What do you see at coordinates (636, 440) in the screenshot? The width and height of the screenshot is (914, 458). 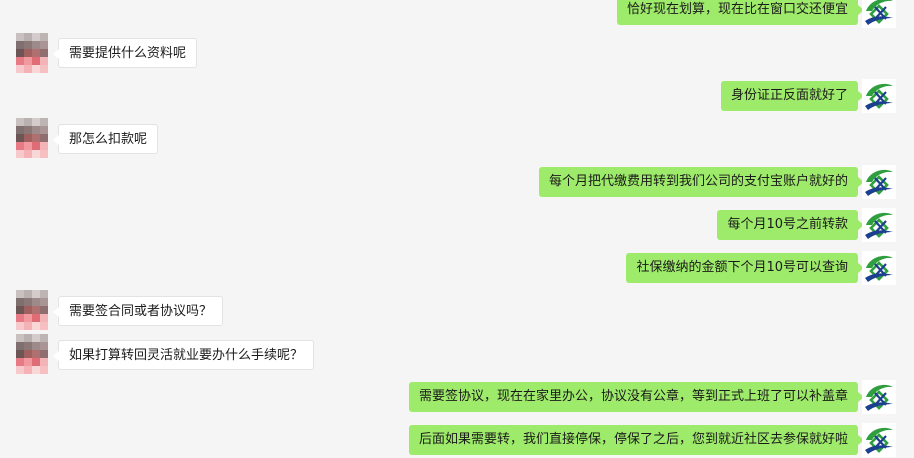 I see `message-bubble: 后面如果需要转，我们直接停保，停保了之后，您到就近社区去参保就好啦` at bounding box center [636, 440].